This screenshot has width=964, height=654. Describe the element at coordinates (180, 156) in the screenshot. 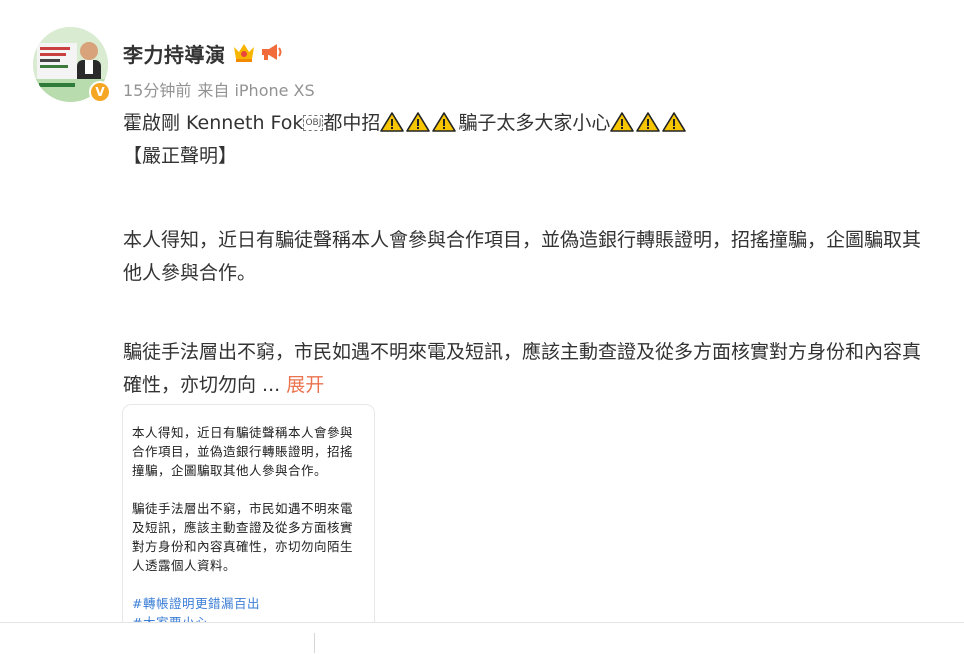

I see `post-heading: 【嚴正聲明】` at that location.